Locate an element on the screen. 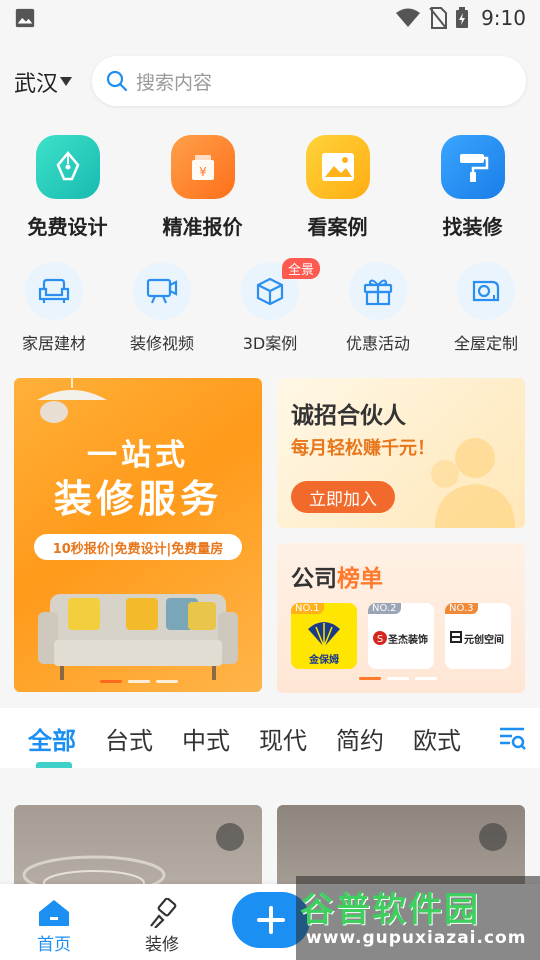 This screenshot has height=960, width=540. banner-features-pill: 10秒报价|免费设计|免费量房 is located at coordinates (138, 547).